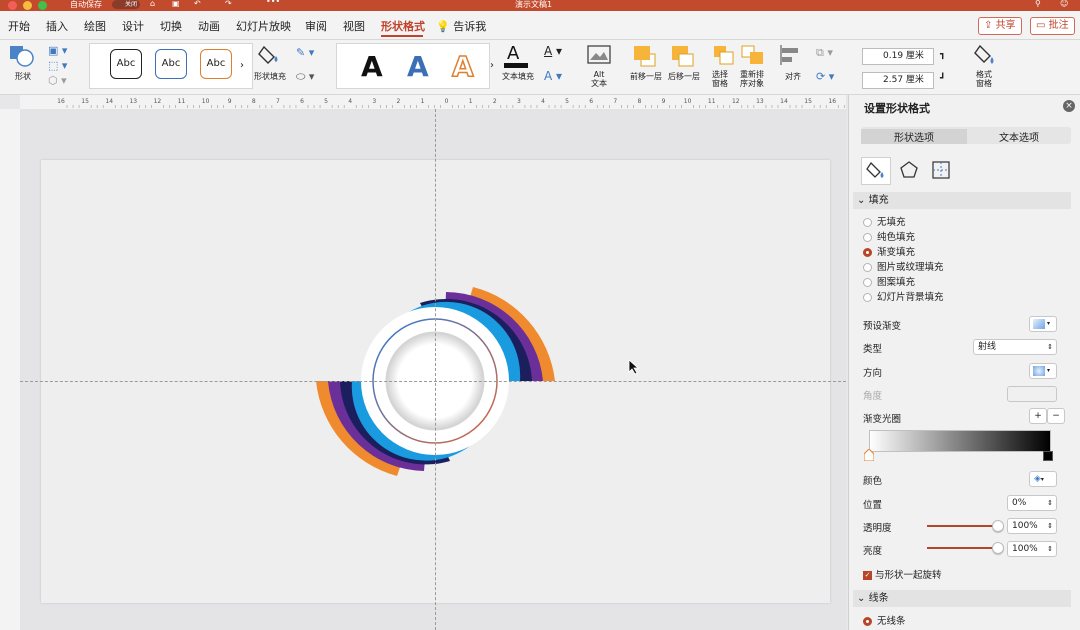  What do you see at coordinates (884, 621) in the screenshot?
I see `line-option-none: 无线条` at bounding box center [884, 621].